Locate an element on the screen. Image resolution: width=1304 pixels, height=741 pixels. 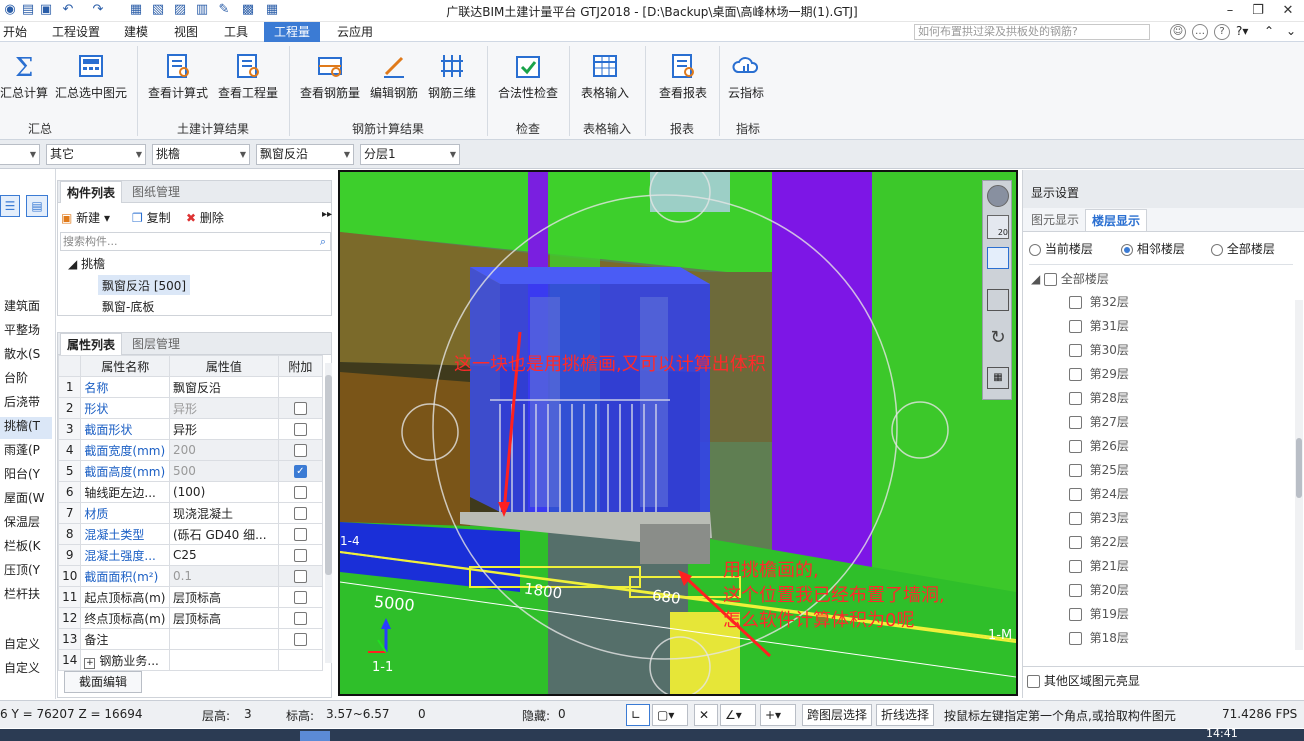
checkbox: ✓ is located at coordinates (300, 471).